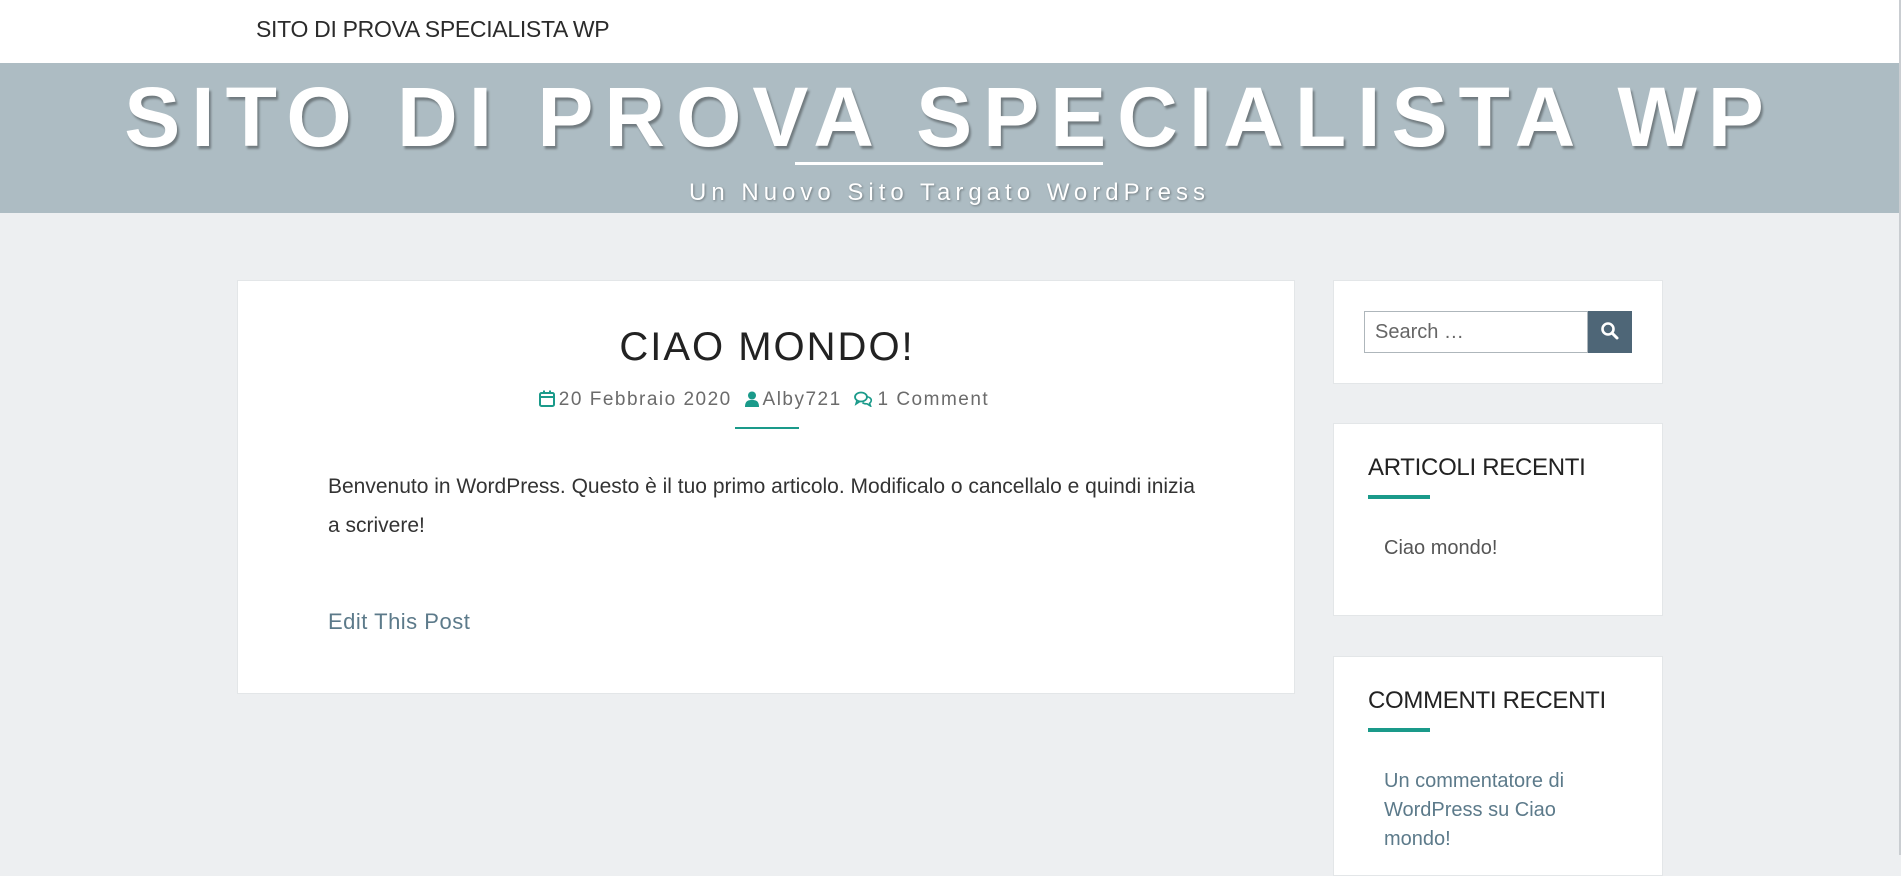 This screenshot has height=876, width=1901. Describe the element at coordinates (767, 428) in the screenshot. I see `meta-underline` at that location.